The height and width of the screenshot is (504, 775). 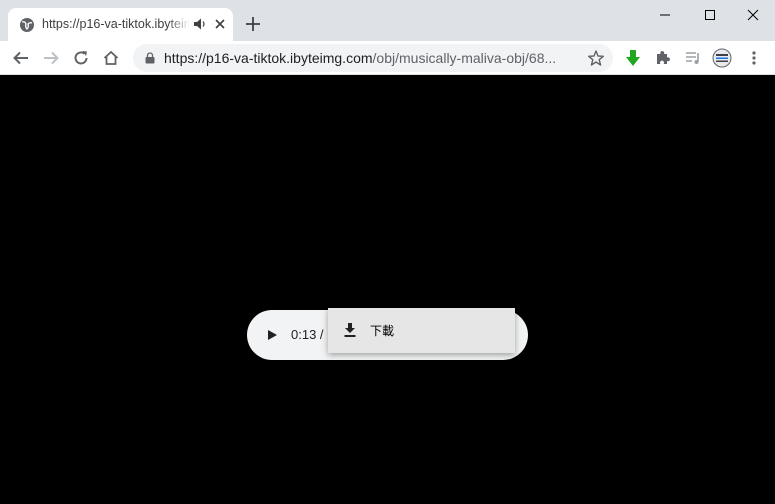 I want to click on maximize-icon, so click(x=710, y=15).